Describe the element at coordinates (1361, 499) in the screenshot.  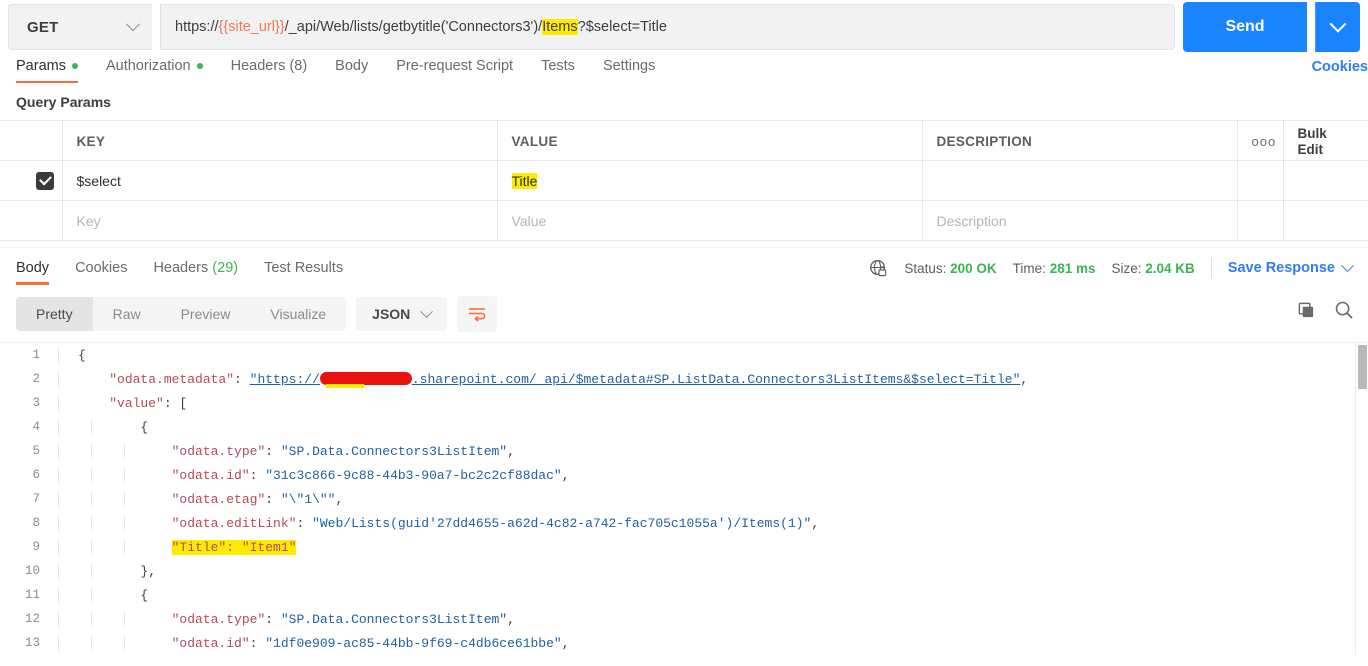
I see `code-scrollbar` at that location.